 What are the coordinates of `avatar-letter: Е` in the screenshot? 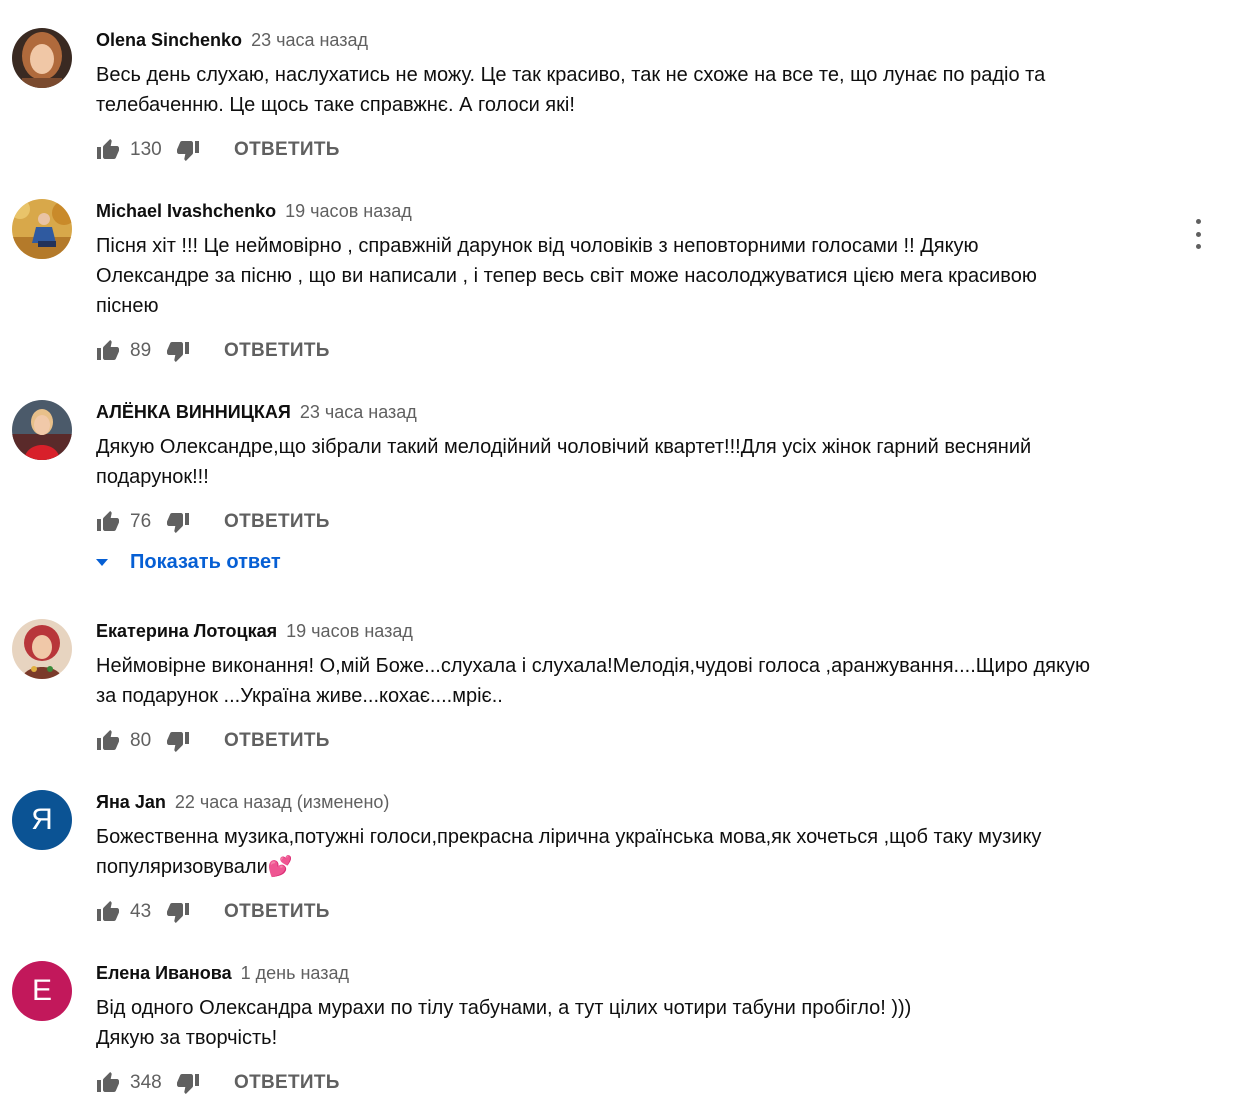 It's located at (41, 990).